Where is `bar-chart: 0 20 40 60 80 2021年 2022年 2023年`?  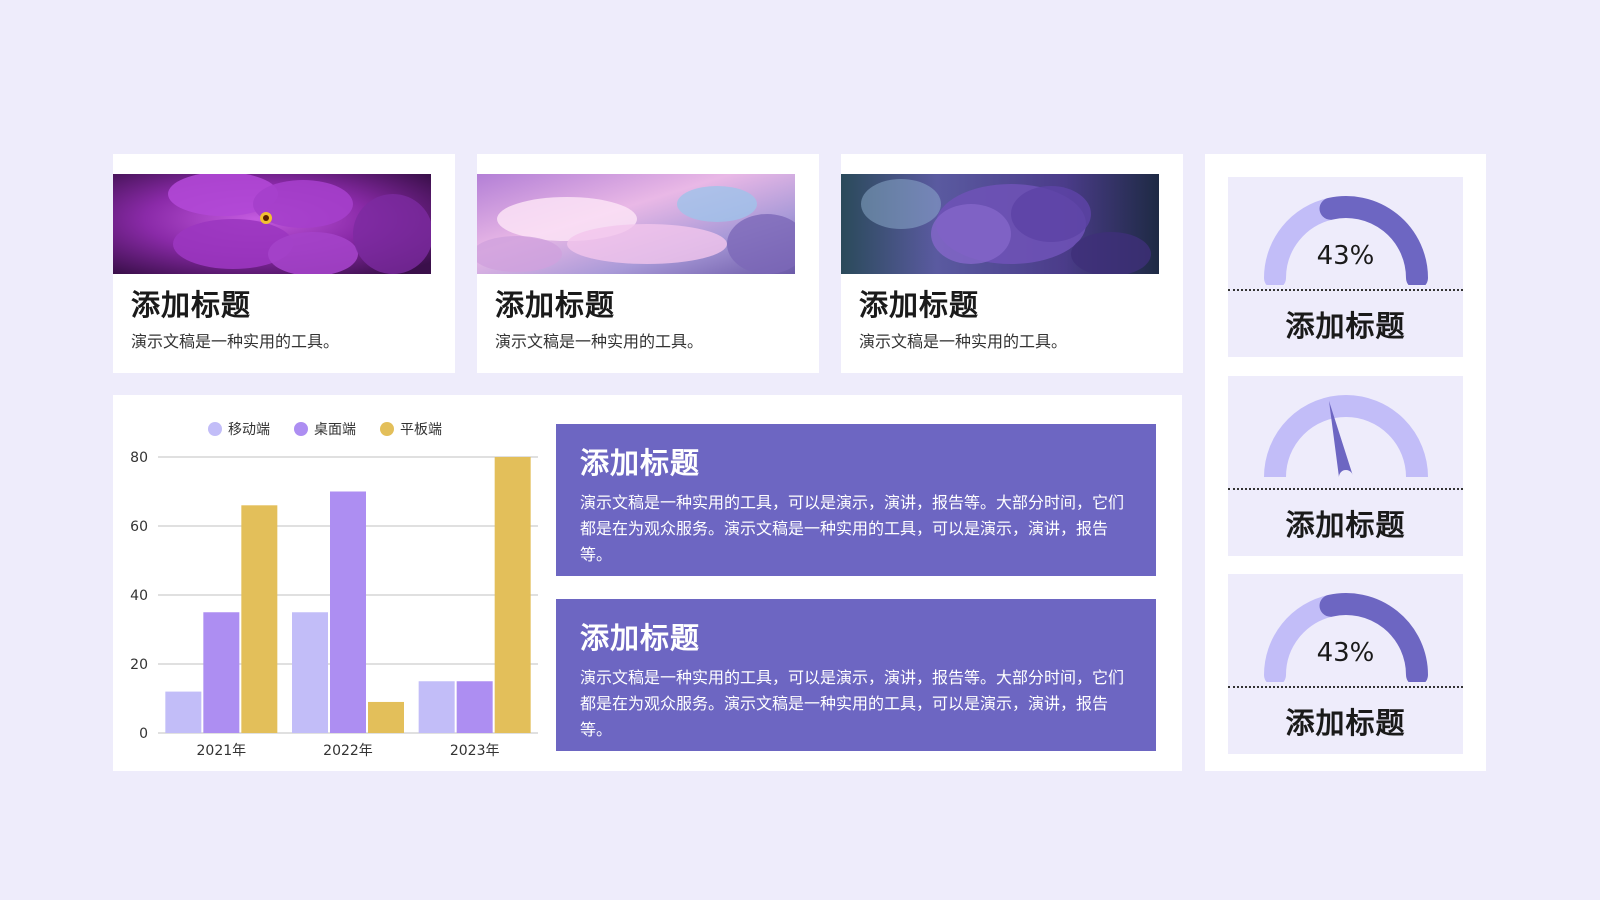
bar-chart: 0 20 40 60 80 2021年 2022年 2023年 is located at coordinates (334, 604).